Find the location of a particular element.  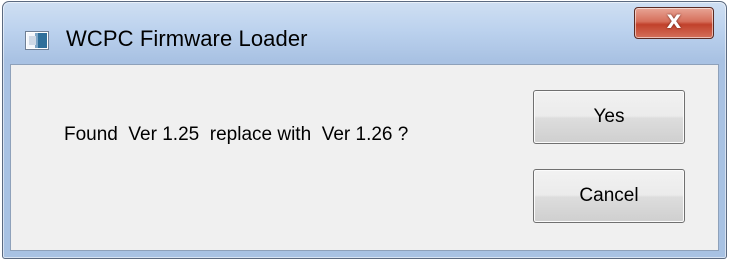

yes-button: Yes is located at coordinates (609, 117).